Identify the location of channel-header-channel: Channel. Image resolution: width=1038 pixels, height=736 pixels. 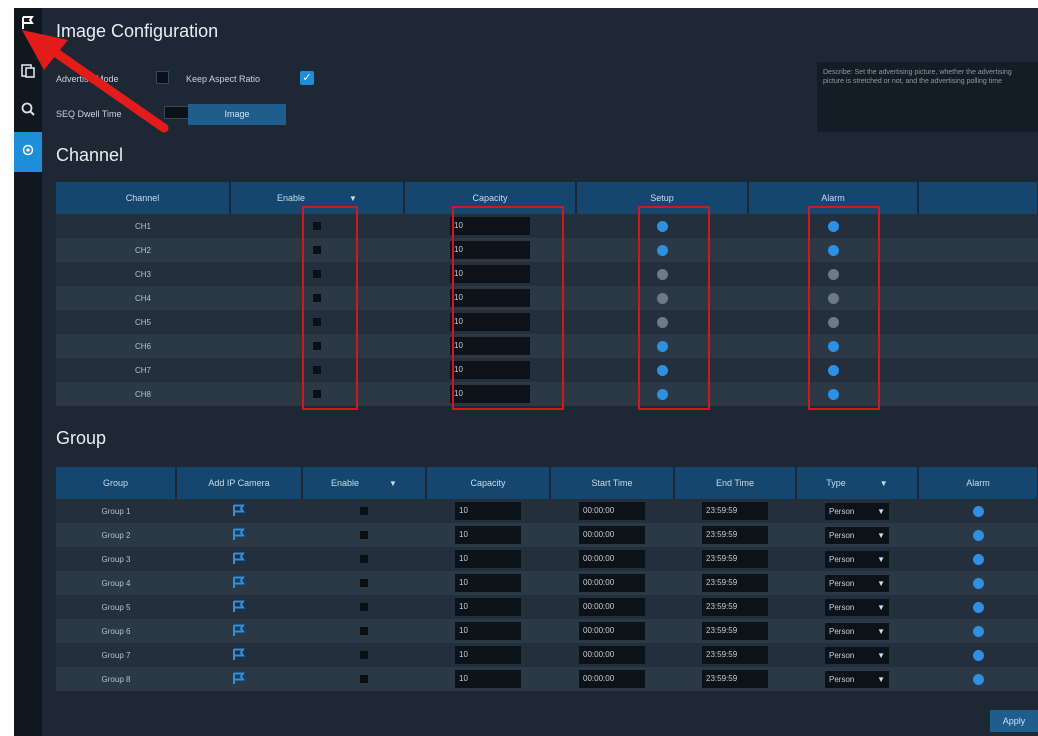
(143, 198).